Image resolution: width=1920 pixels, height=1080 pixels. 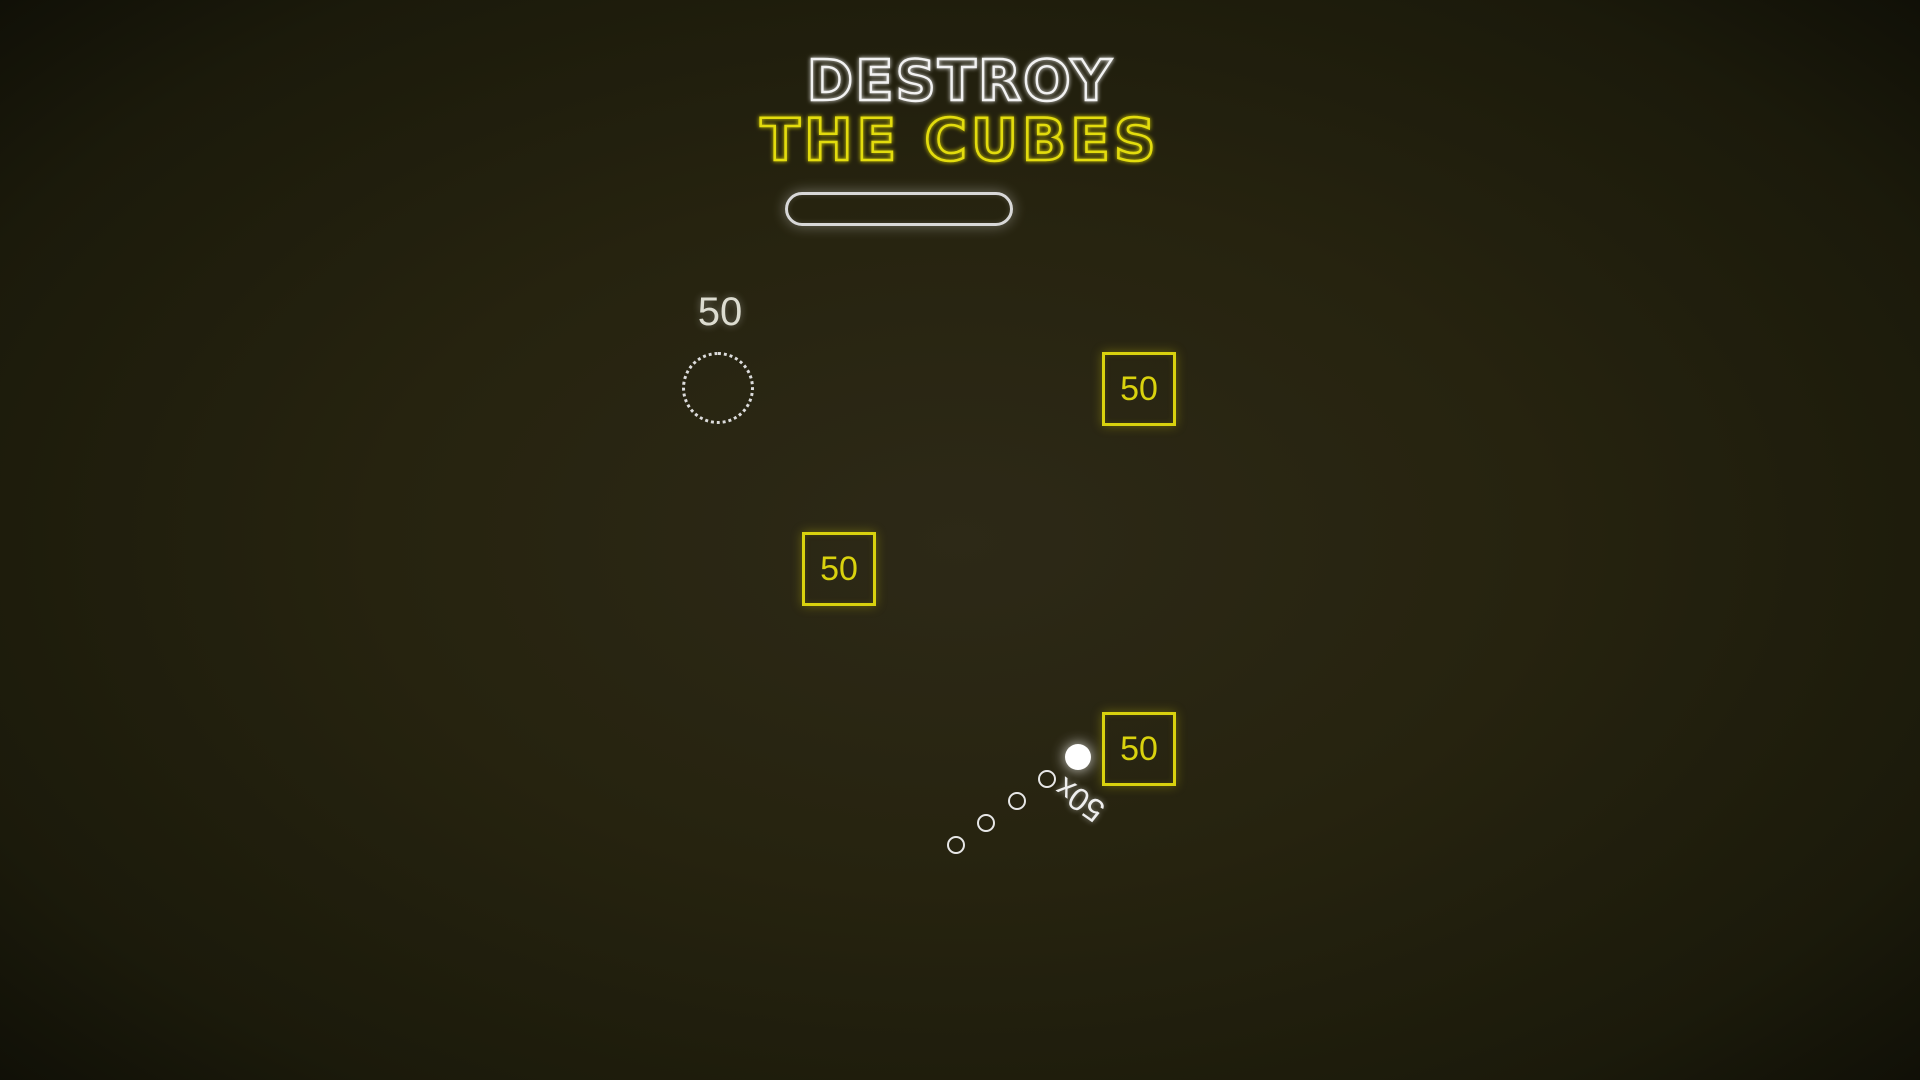 What do you see at coordinates (960, 81) in the screenshot?
I see `title-line-destroy: DESTROY` at bounding box center [960, 81].